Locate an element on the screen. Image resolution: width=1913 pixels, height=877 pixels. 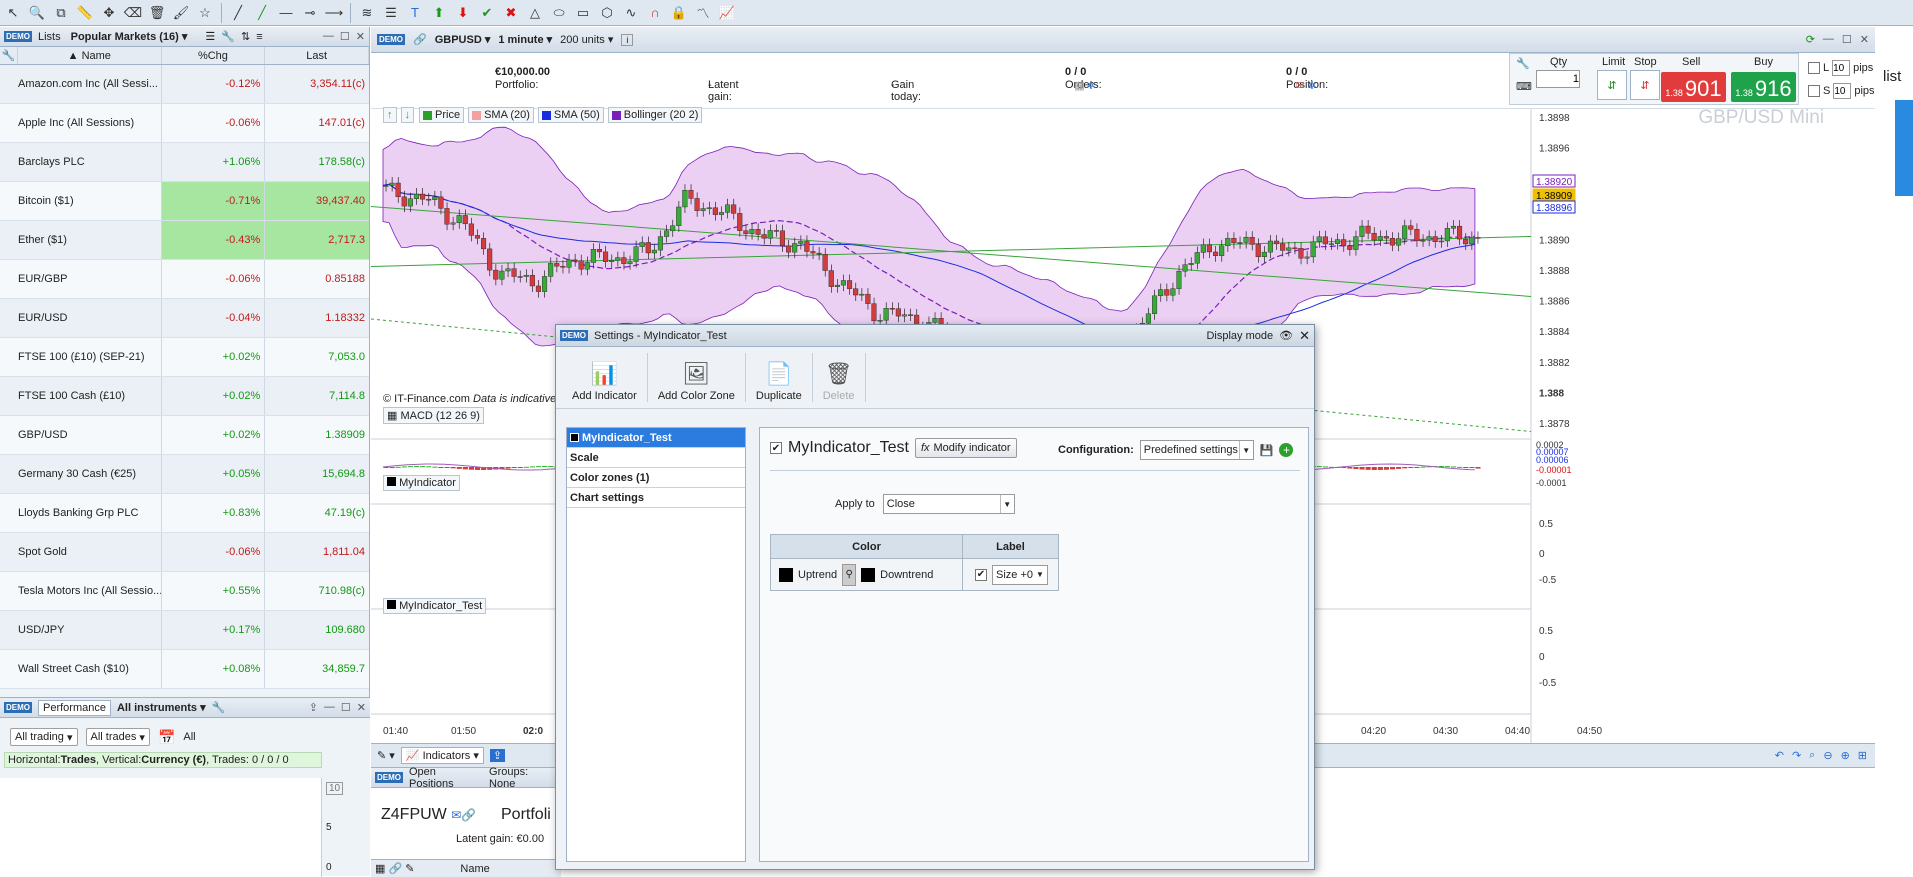
apply-to-select: Close ▼ is located at coordinates (948, 504).